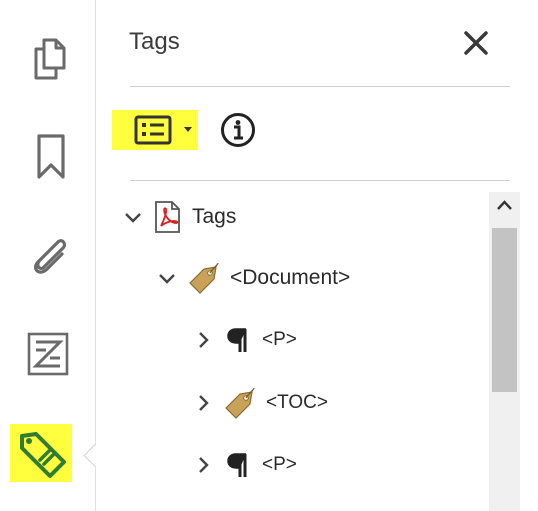  What do you see at coordinates (167, 217) in the screenshot?
I see `pdf-icon` at bounding box center [167, 217].